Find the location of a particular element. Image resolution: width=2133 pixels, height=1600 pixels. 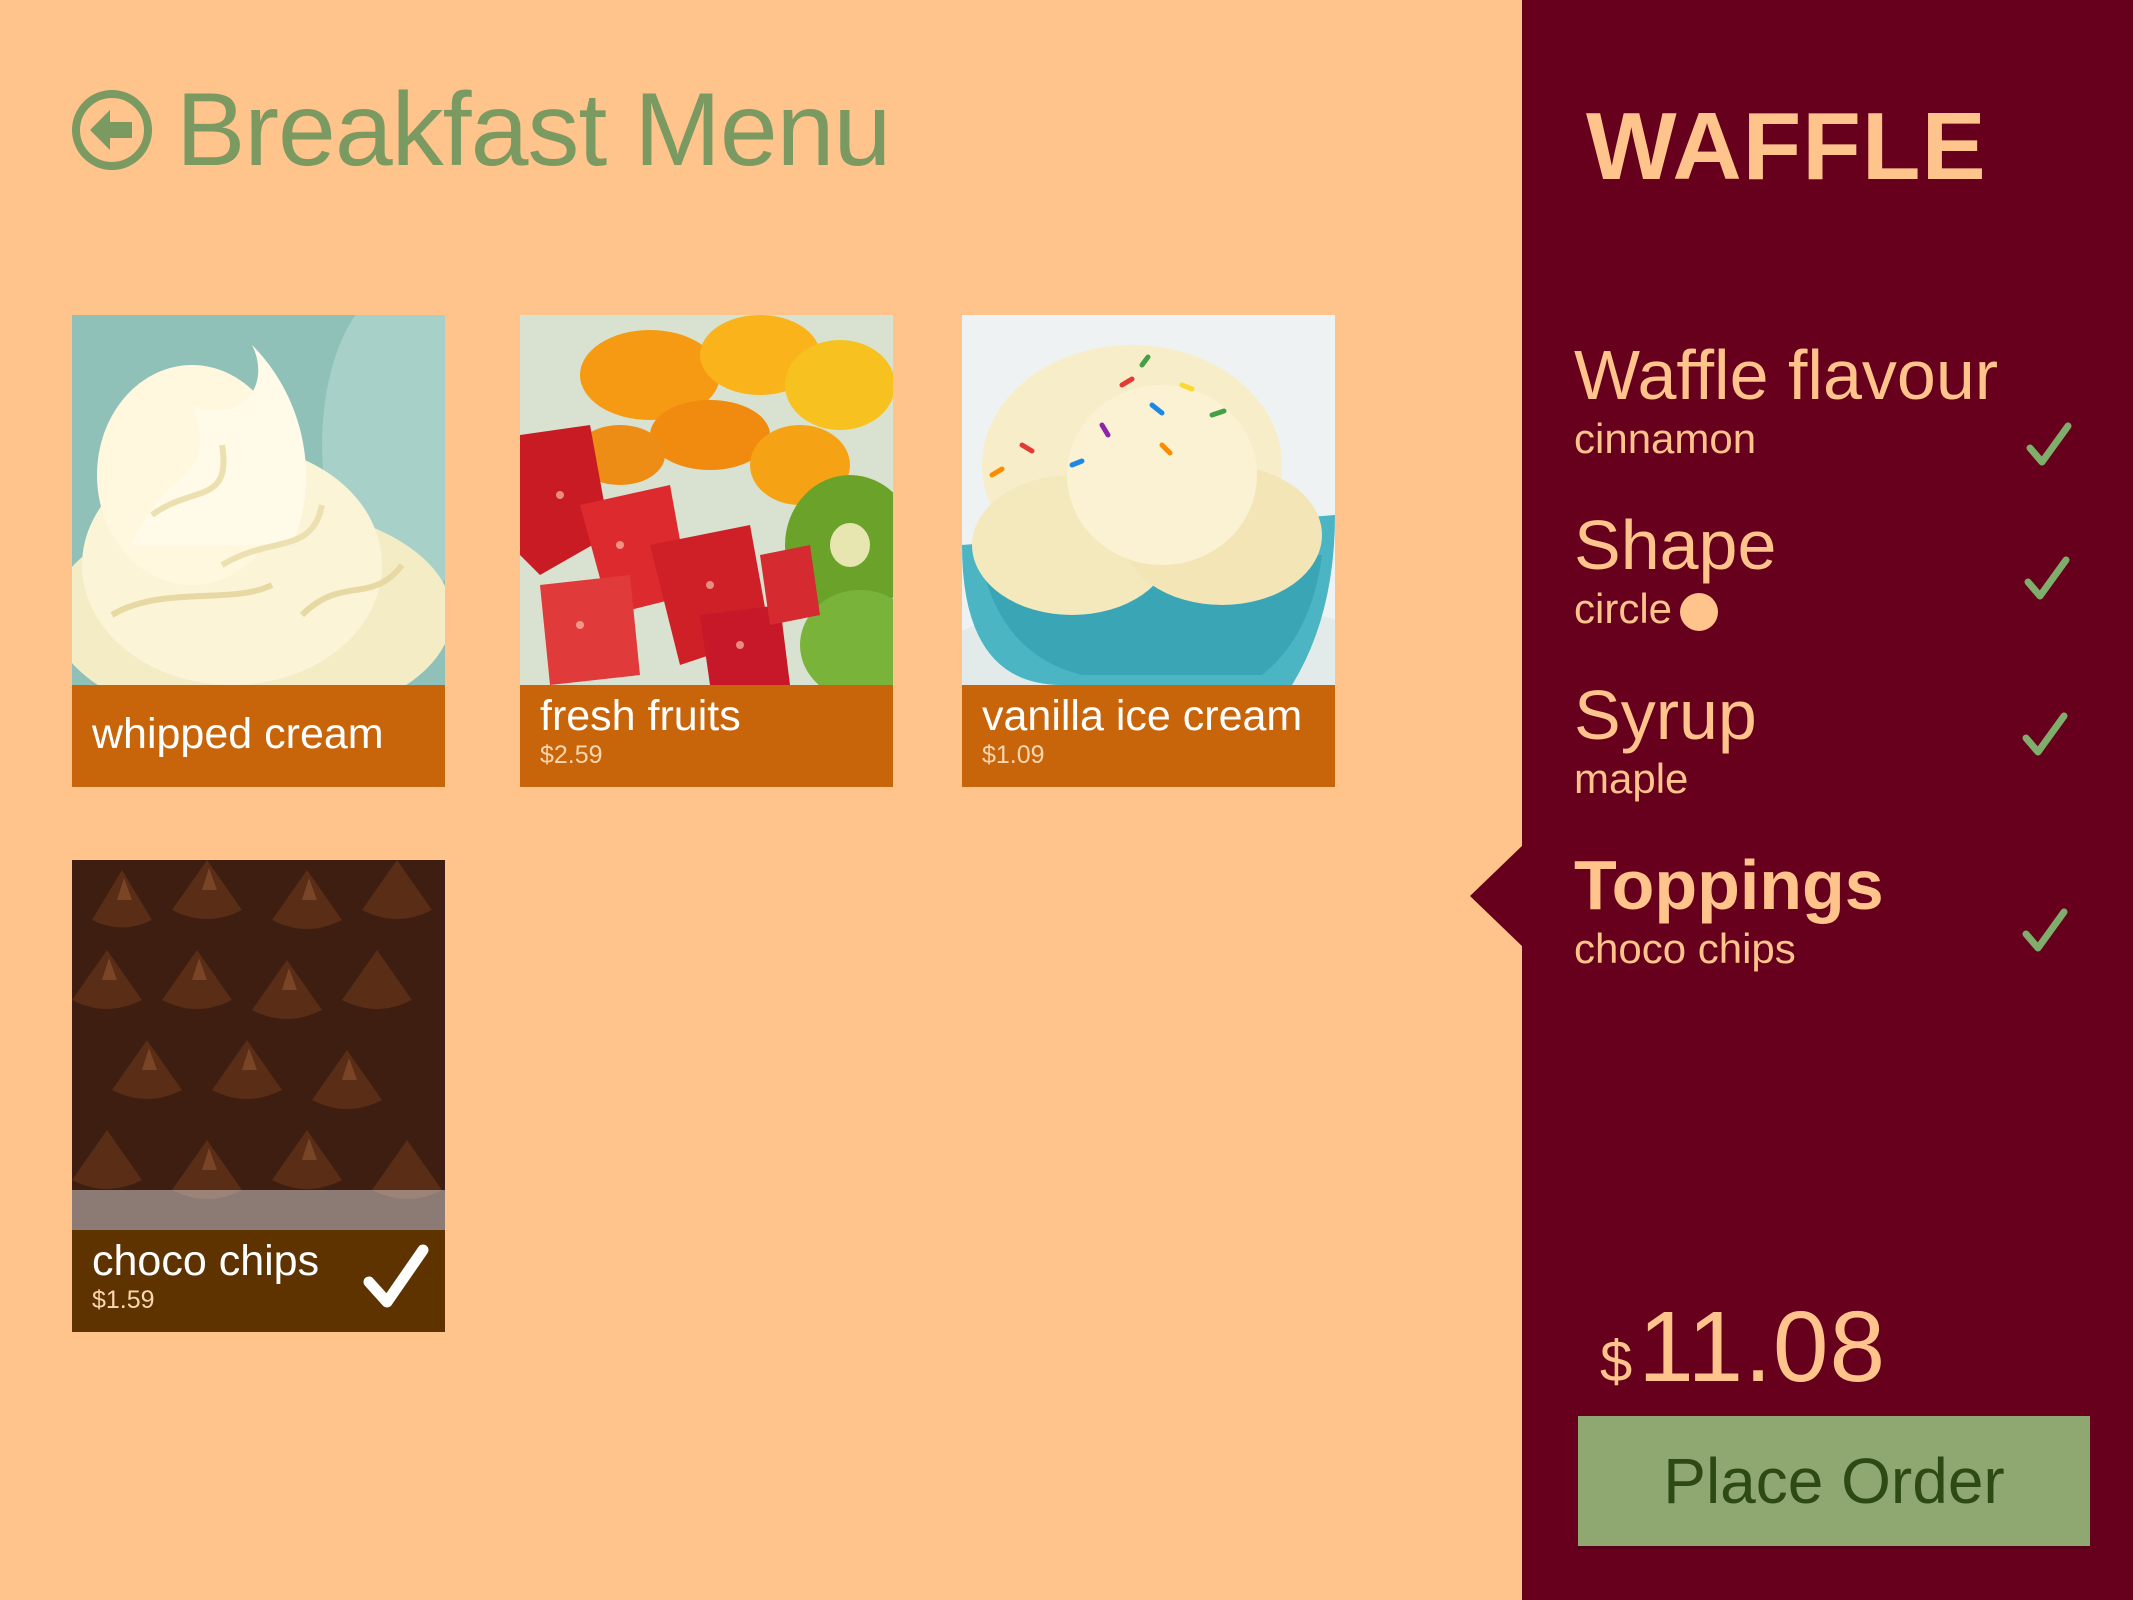

header: Breakfast Menu is located at coordinates (480, 130).